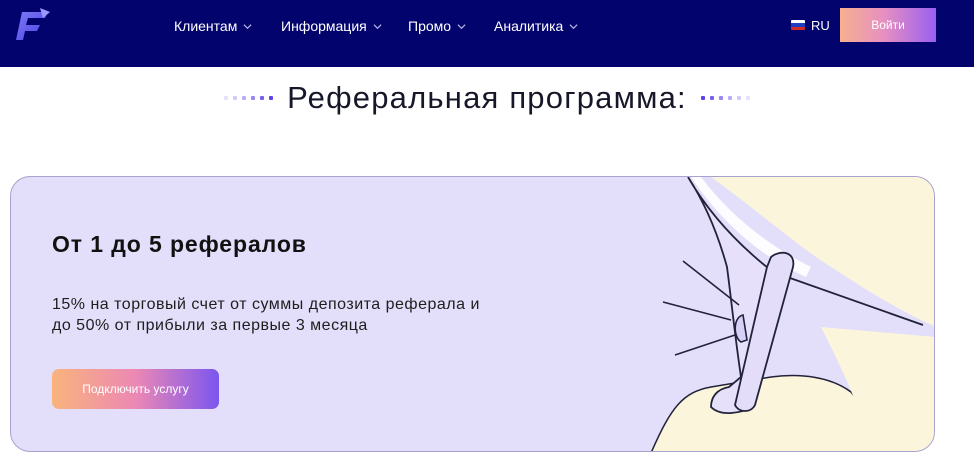 Image resolution: width=974 pixels, height=472 pixels. What do you see at coordinates (210, 325) in the screenshot?
I see `description-line: до 50% от прибыли за первые 3 месяца` at bounding box center [210, 325].